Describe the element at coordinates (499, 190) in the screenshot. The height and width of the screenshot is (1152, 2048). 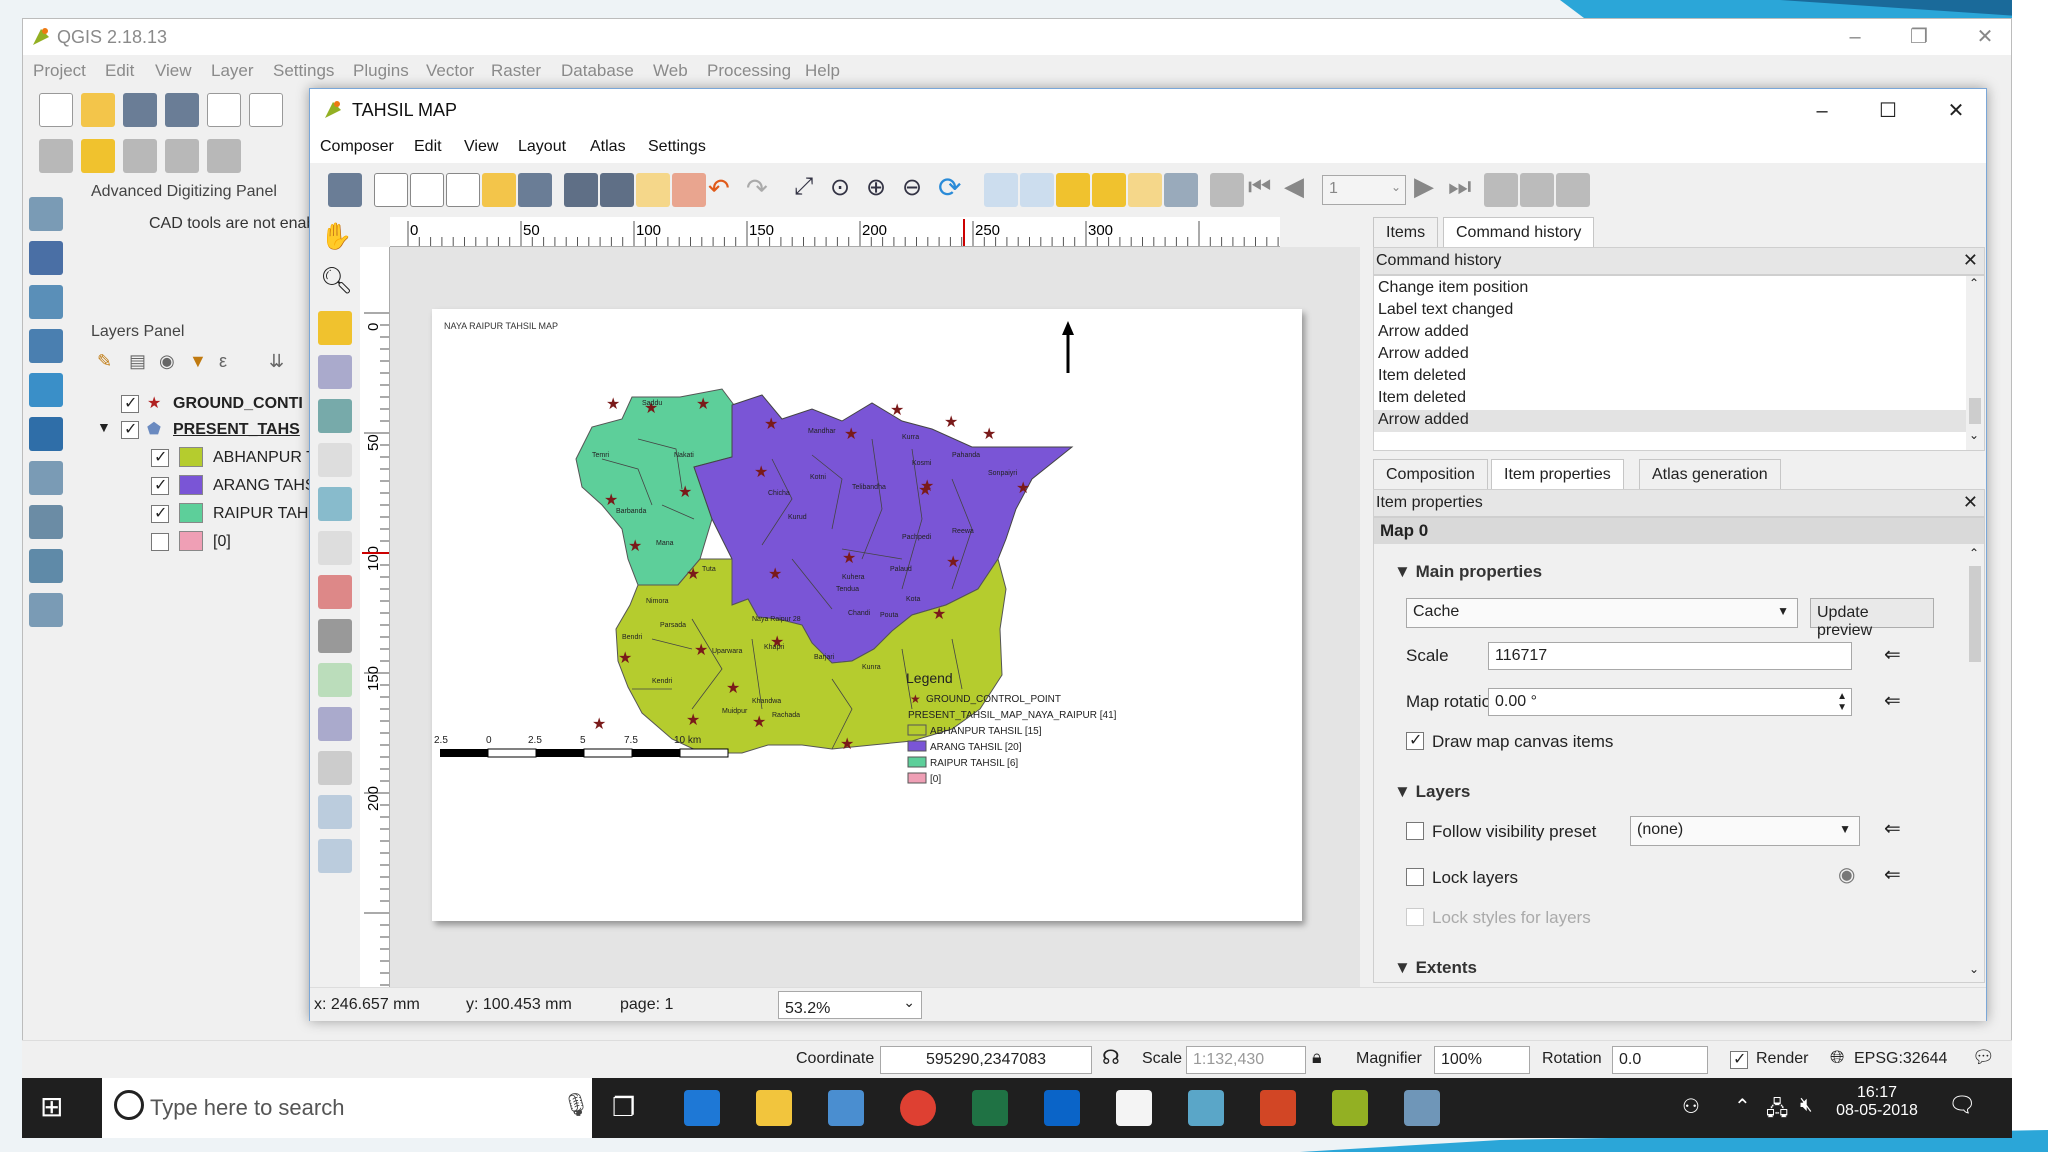
I see `load-template-icon` at that location.